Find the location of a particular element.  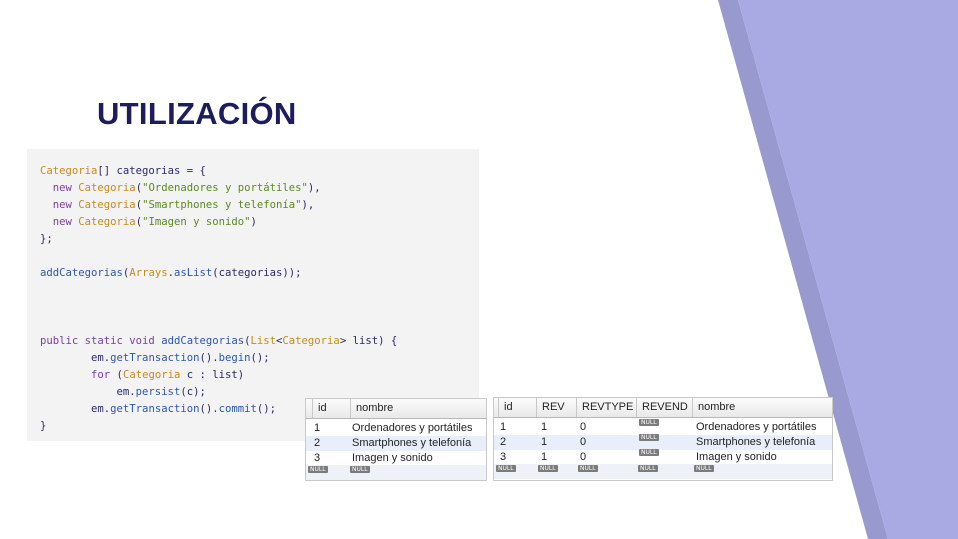

code-token: "Imagen y sonido" is located at coordinates (196, 222).